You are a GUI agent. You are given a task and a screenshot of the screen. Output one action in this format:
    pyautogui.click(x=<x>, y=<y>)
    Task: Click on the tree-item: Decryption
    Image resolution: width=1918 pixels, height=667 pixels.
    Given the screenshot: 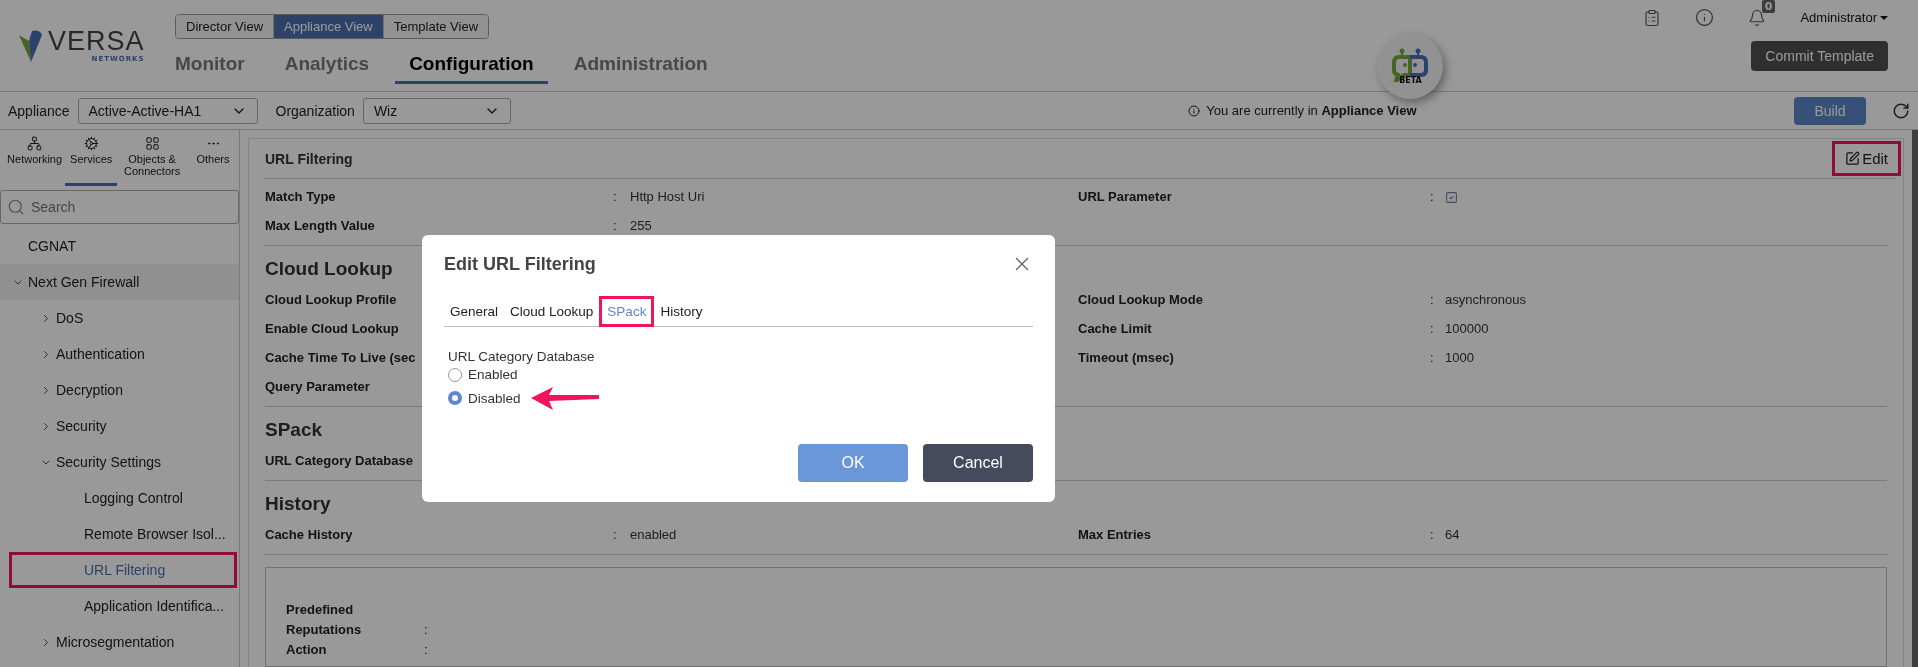 What is the action you would take?
    pyautogui.click(x=119, y=390)
    